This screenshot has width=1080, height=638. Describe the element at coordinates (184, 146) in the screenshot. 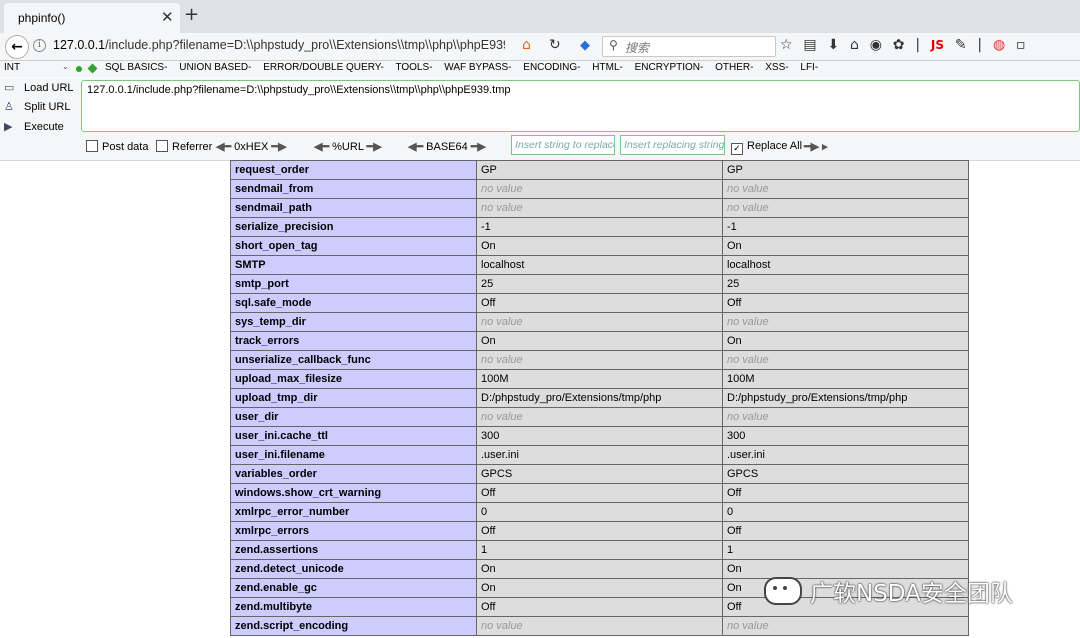

I see `referrer-checkbox: Referrer` at that location.